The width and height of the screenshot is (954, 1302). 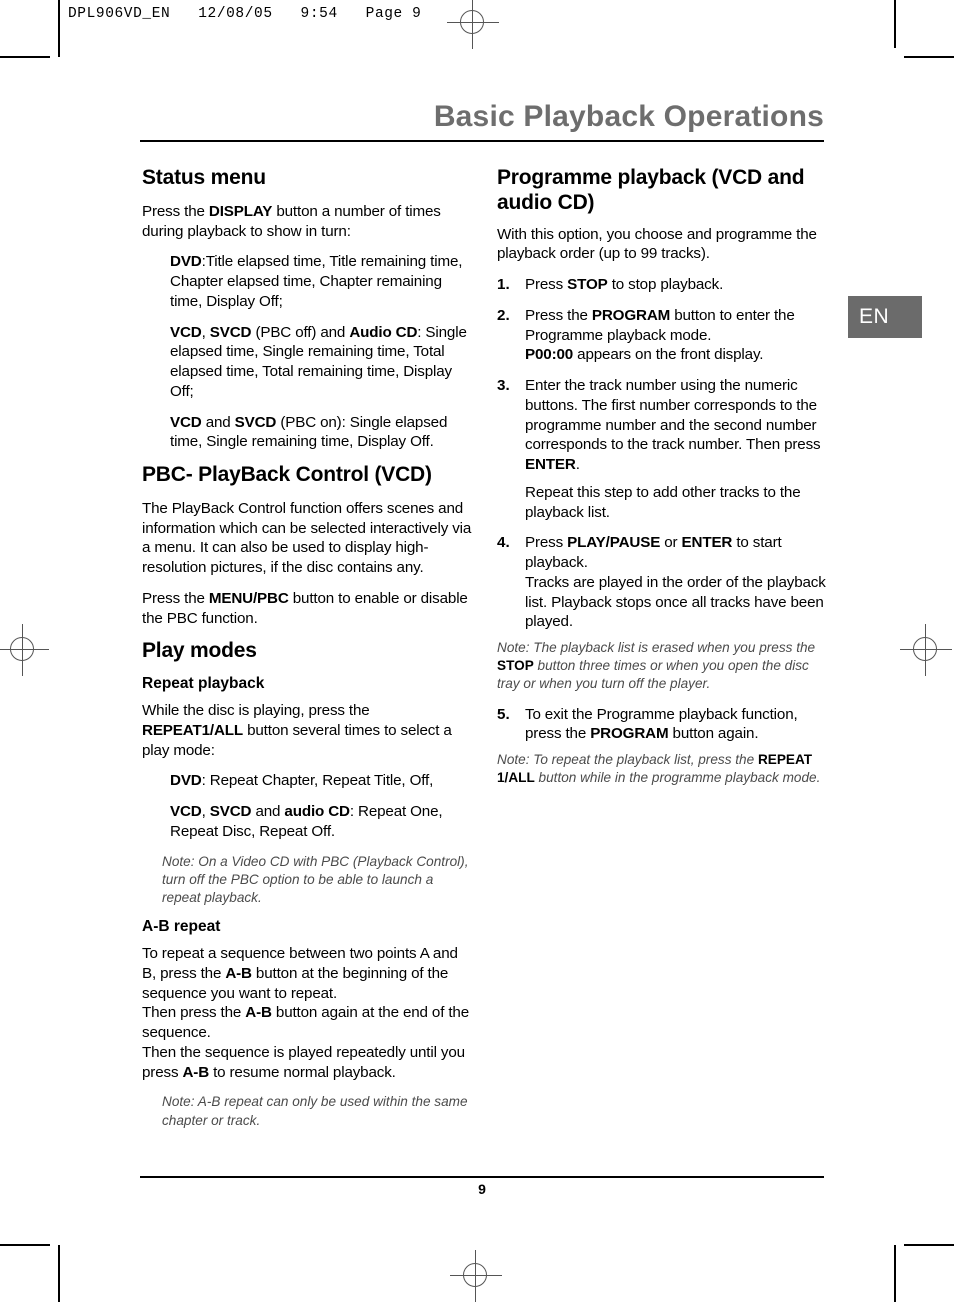 I want to click on repeat-sep: ,, so click(x=205, y=812).